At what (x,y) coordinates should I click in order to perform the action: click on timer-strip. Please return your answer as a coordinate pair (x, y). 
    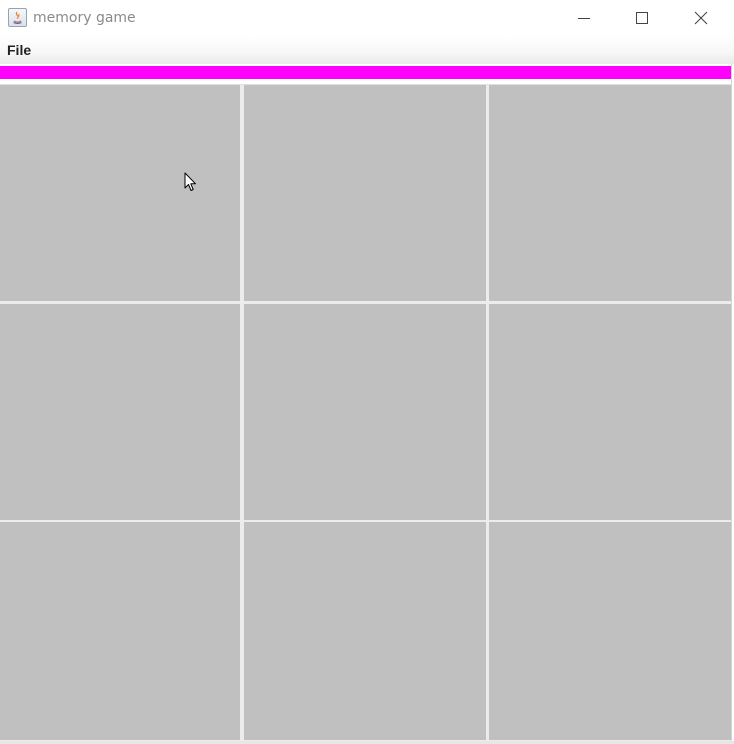
    Looking at the image, I should click on (367, 74).